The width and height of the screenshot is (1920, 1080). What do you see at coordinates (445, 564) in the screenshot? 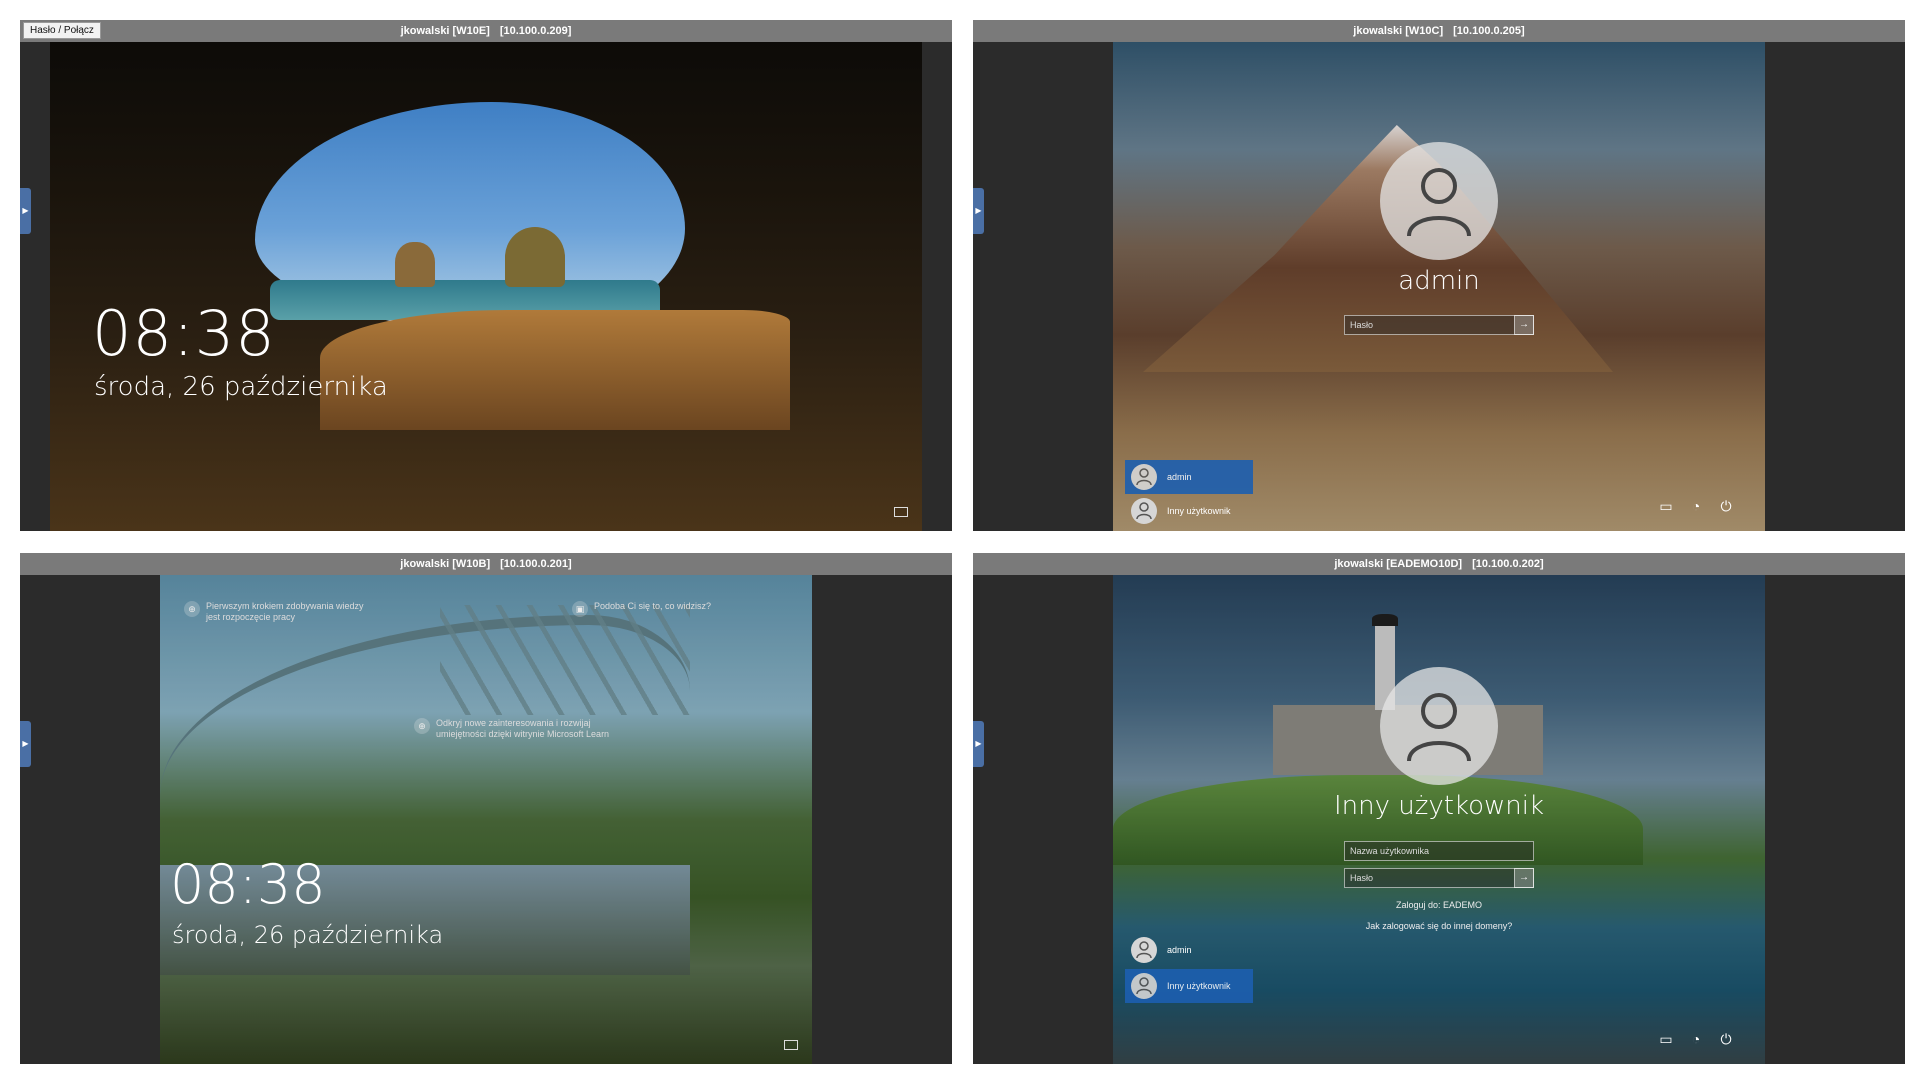
I see `session-user: jkowalski [W10B]` at bounding box center [445, 564].